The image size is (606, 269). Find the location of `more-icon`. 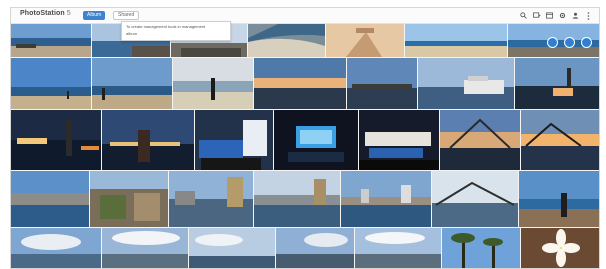

more-icon is located at coordinates (588, 15).